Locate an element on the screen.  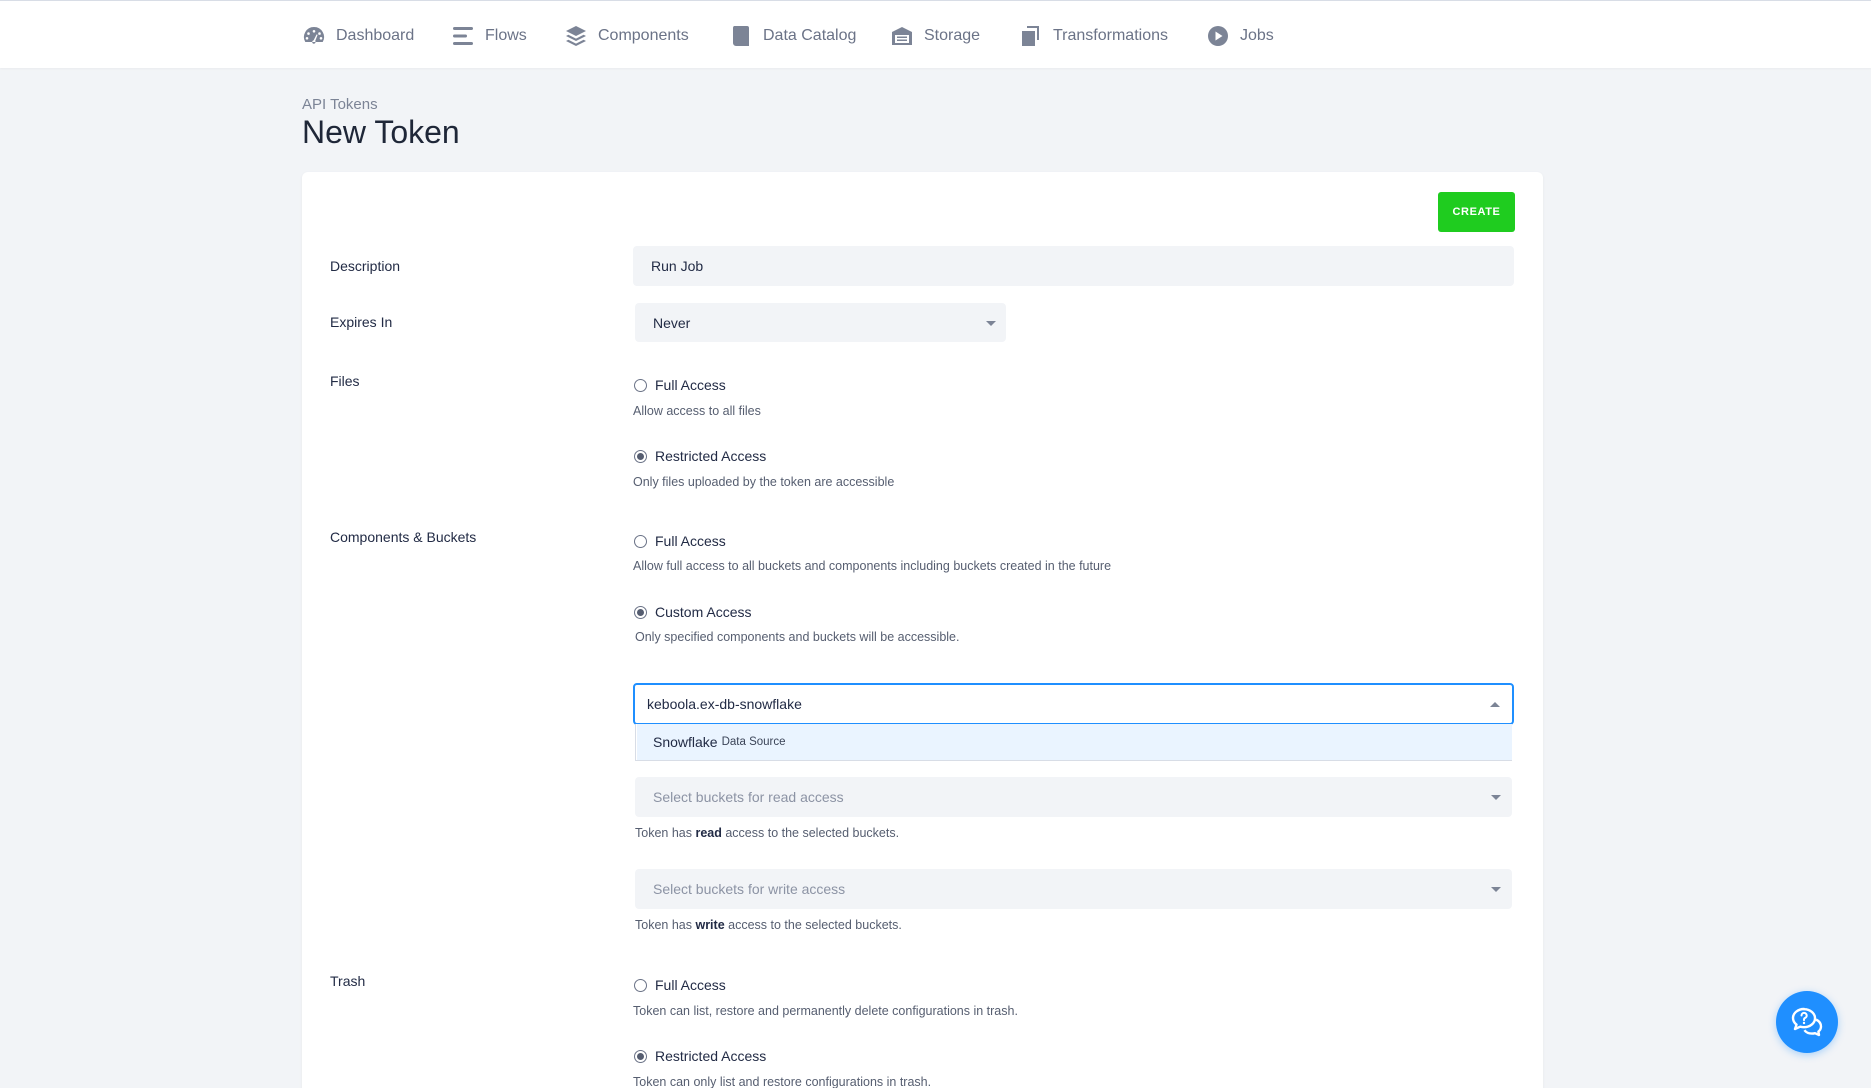
nav-label-storage: Storage is located at coordinates (952, 35).